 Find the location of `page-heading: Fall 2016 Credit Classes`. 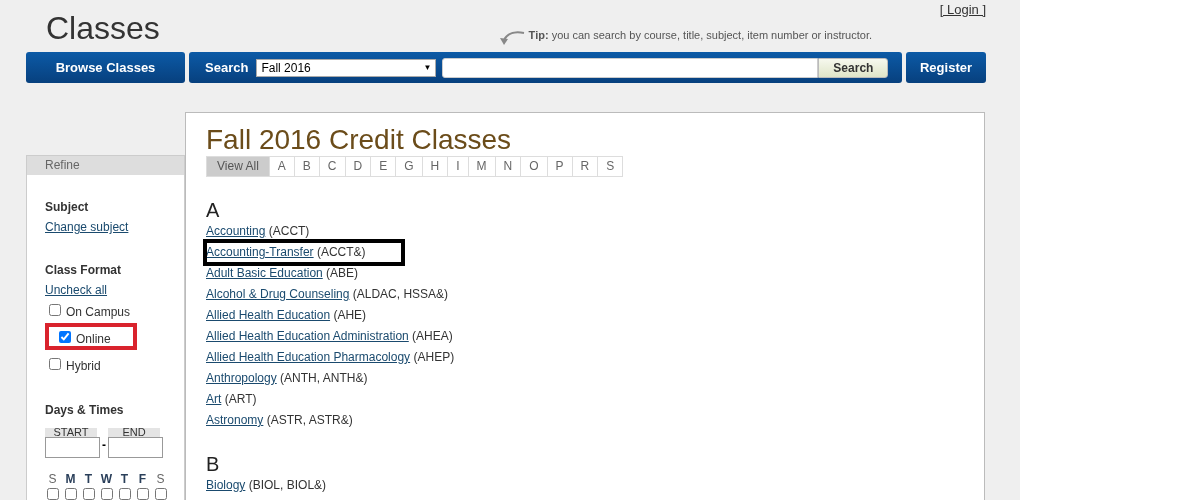

page-heading: Fall 2016 Credit Classes is located at coordinates (359, 140).